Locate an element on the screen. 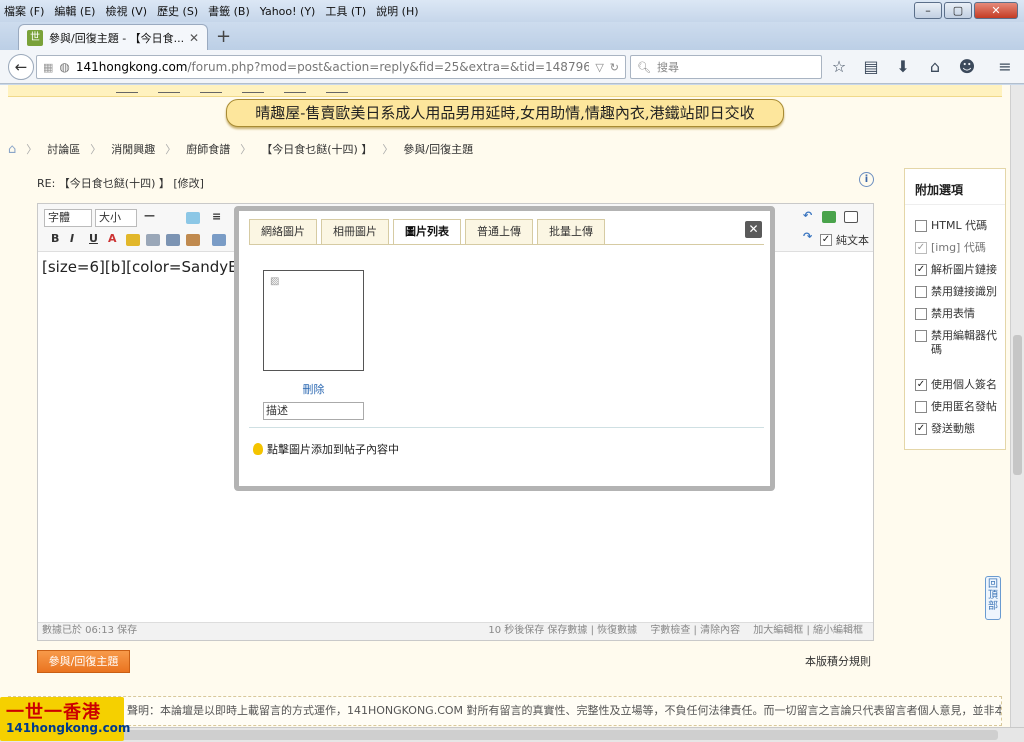  option-disable-editor-code: 禁用編輯器代碼 is located at coordinates (958, 343).